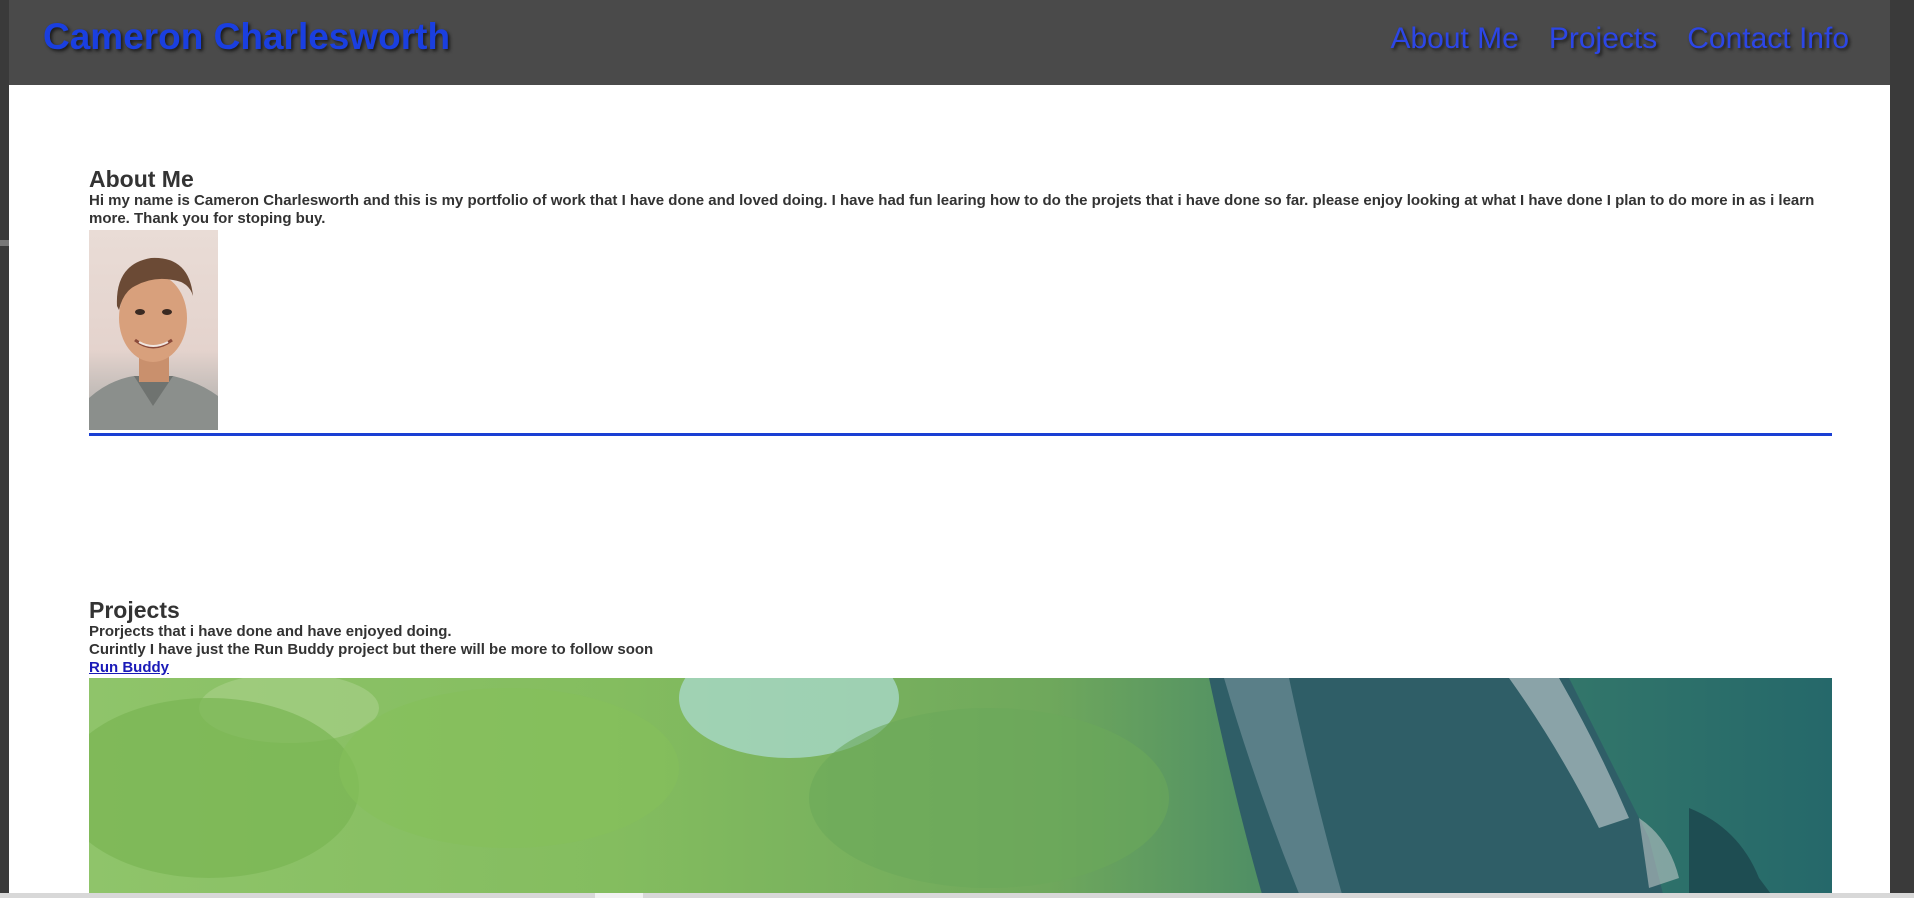 This screenshot has height=898, width=1914. I want to click on site-title: Cameron Charlesworth, so click(247, 36).